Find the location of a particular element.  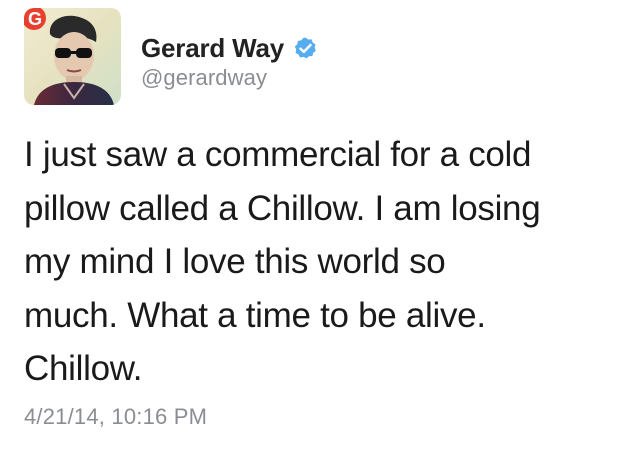

tweet-text-line: pillow called a Chillow. I am losing is located at coordinates (282, 208).